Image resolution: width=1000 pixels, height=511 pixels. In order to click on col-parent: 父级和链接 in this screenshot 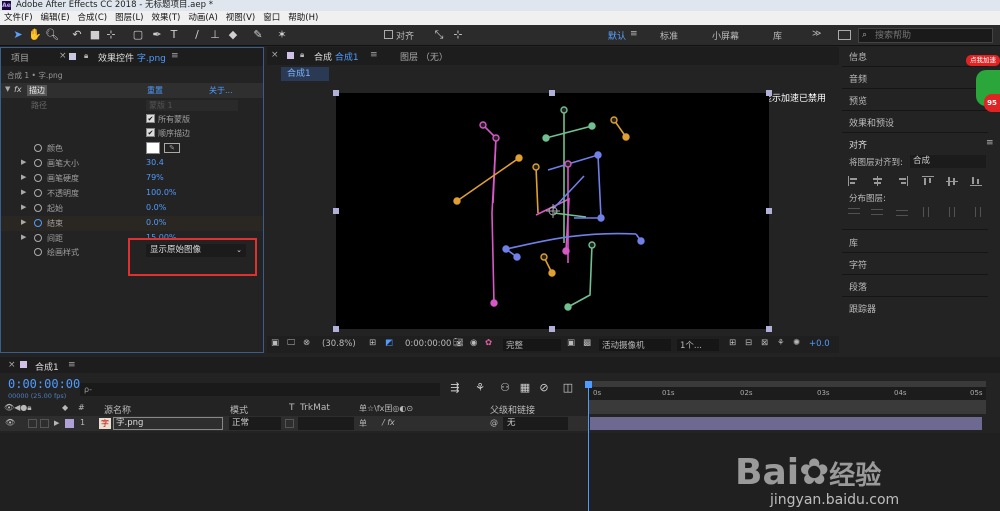, I will do `click(512, 409)`.